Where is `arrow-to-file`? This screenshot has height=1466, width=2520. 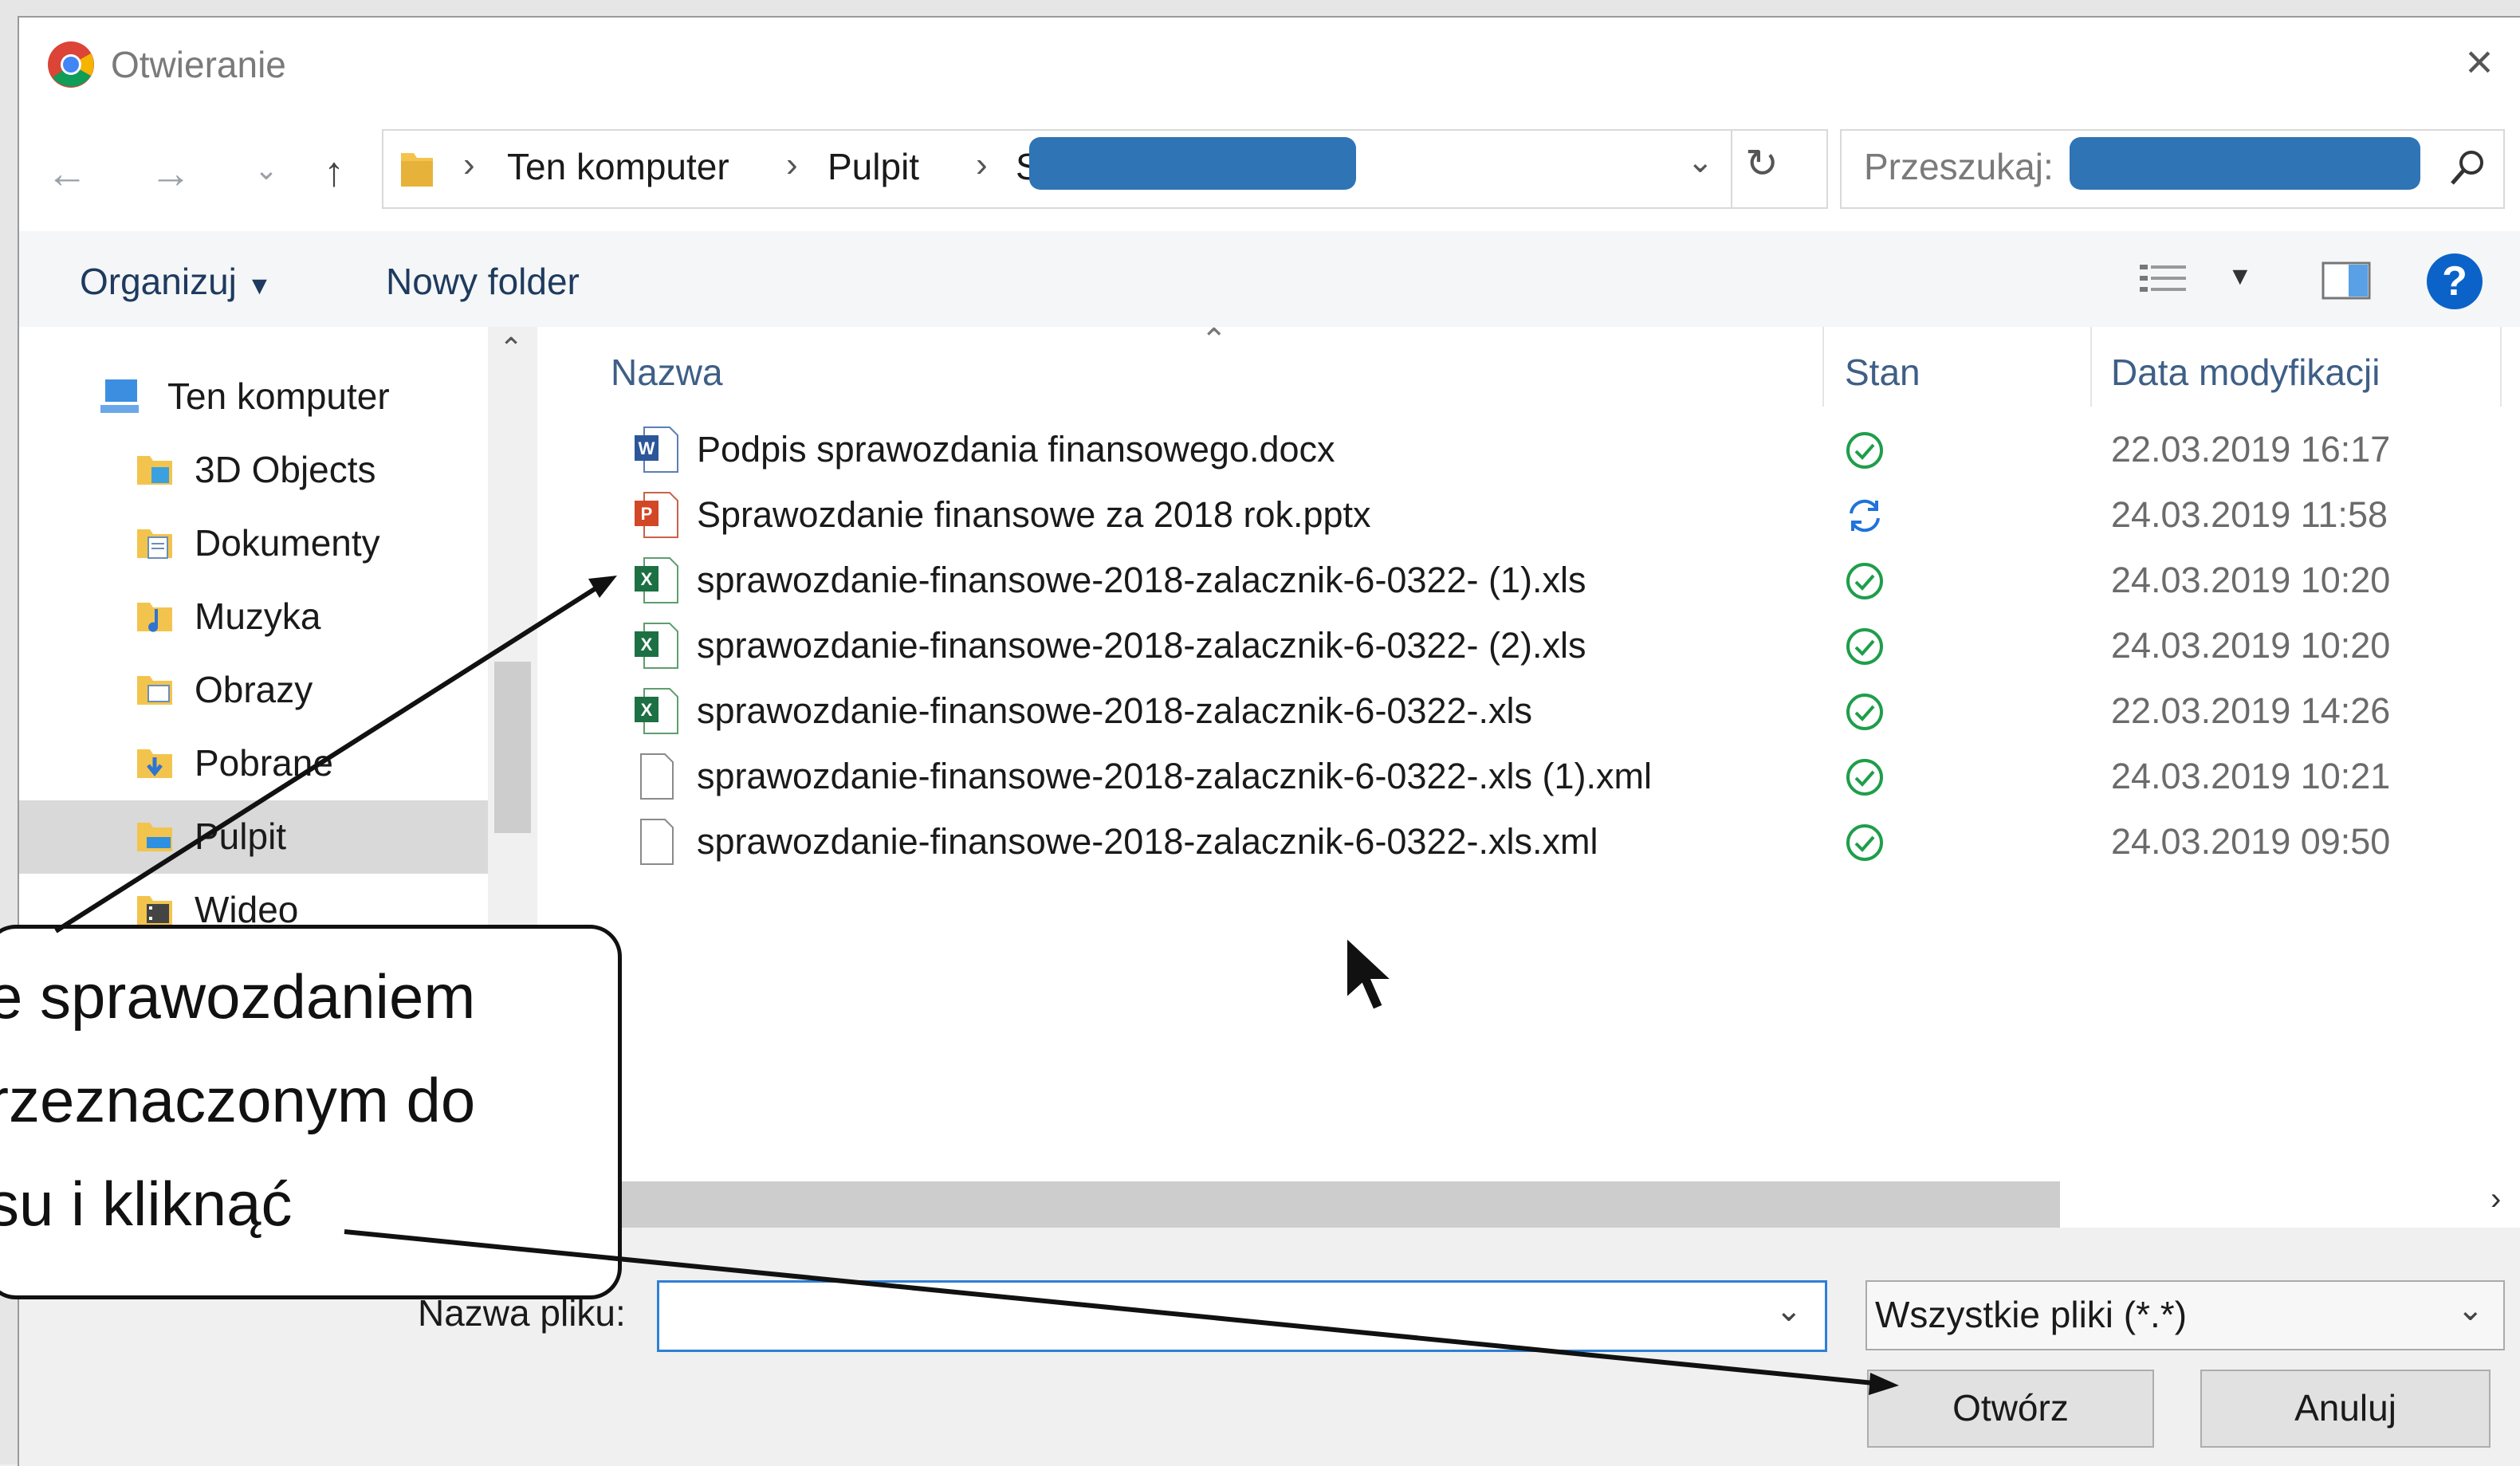 arrow-to-file is located at coordinates (327, 759).